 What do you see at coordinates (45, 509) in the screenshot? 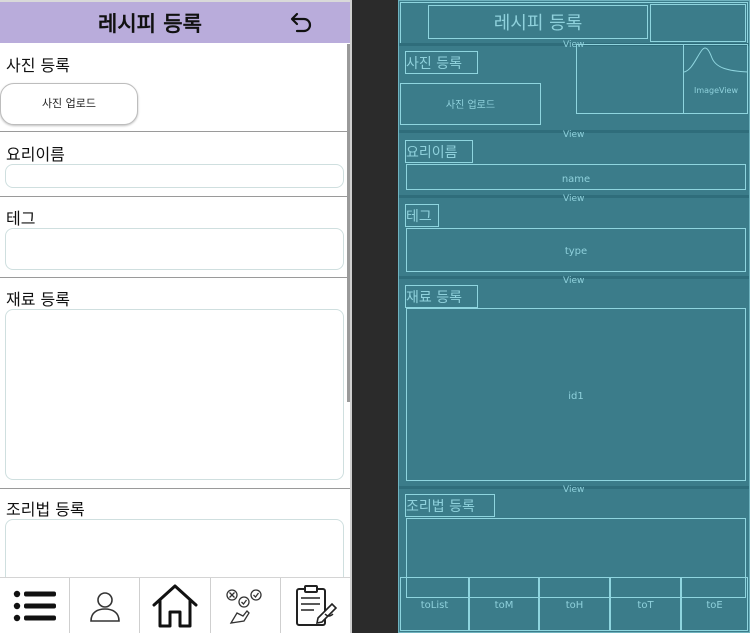
I see `recipe-section-label: 조리법 등록` at bounding box center [45, 509].